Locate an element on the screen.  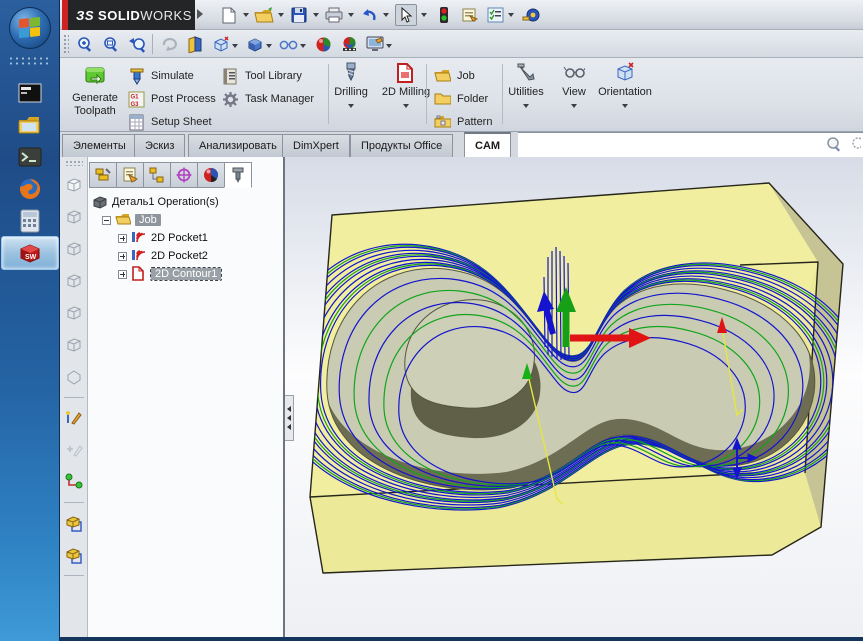
milling-2d-caret-icon is located at coordinates (406, 106).